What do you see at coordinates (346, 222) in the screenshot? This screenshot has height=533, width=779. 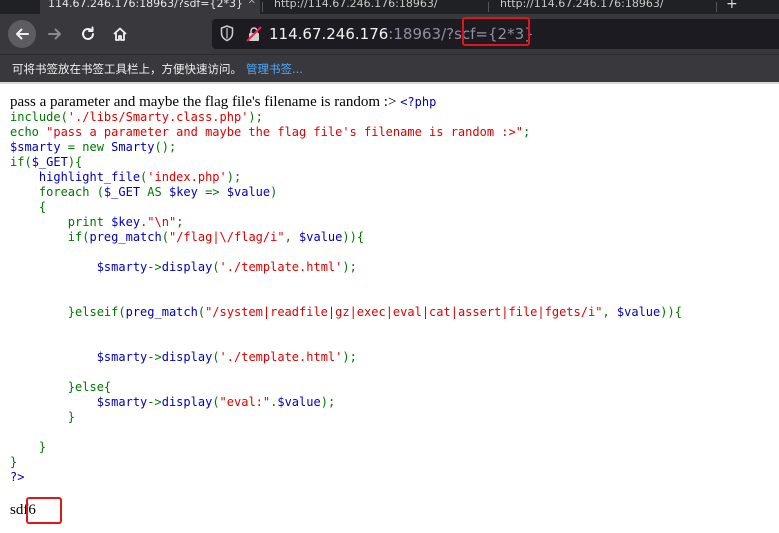 I see `code-line: print $key."\n";` at bounding box center [346, 222].